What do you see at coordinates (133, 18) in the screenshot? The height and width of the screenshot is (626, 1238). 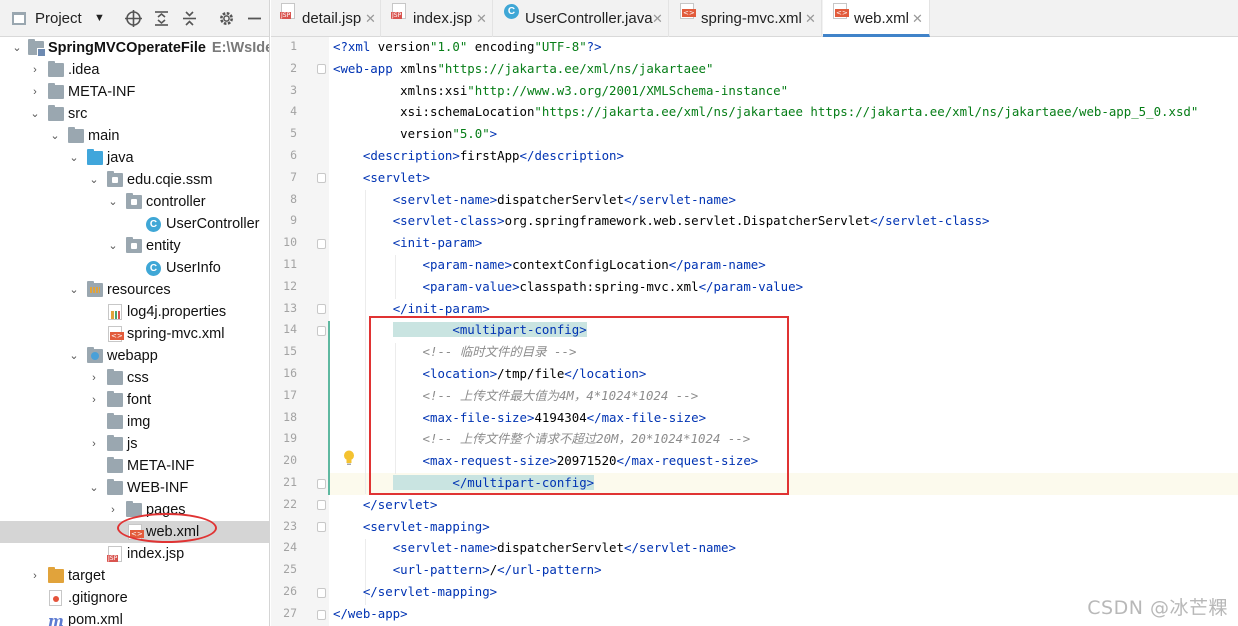 I see `locate-icon` at bounding box center [133, 18].